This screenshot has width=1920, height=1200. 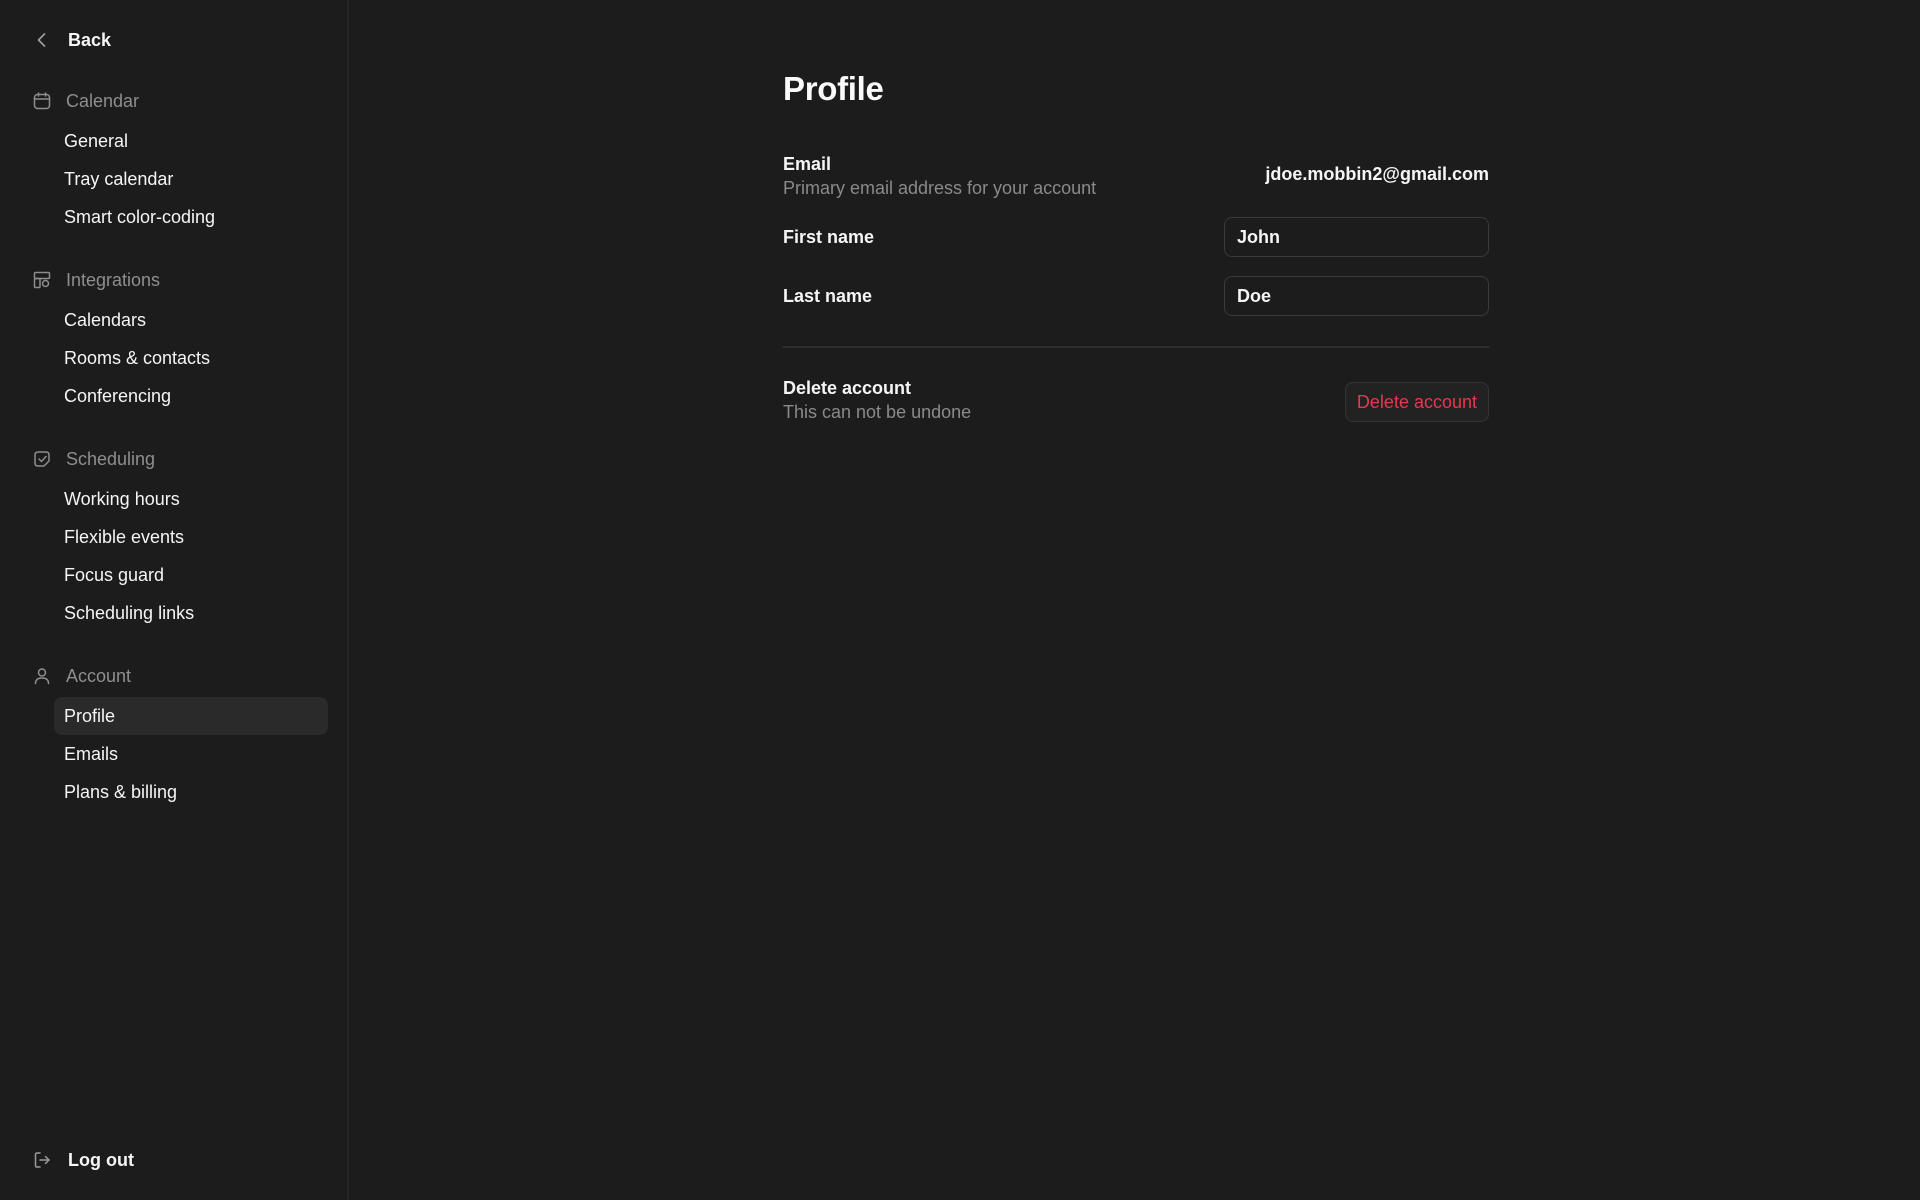 What do you see at coordinates (42, 676) in the screenshot?
I see `user-icon` at bounding box center [42, 676].